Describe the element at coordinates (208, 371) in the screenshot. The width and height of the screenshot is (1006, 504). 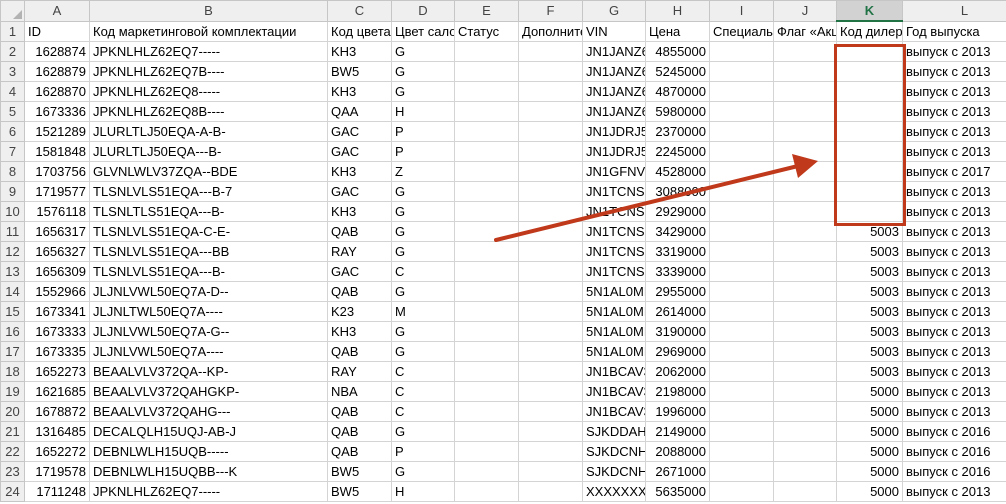
I see `cell-b: BEAALVLV372QA--KP-` at that location.